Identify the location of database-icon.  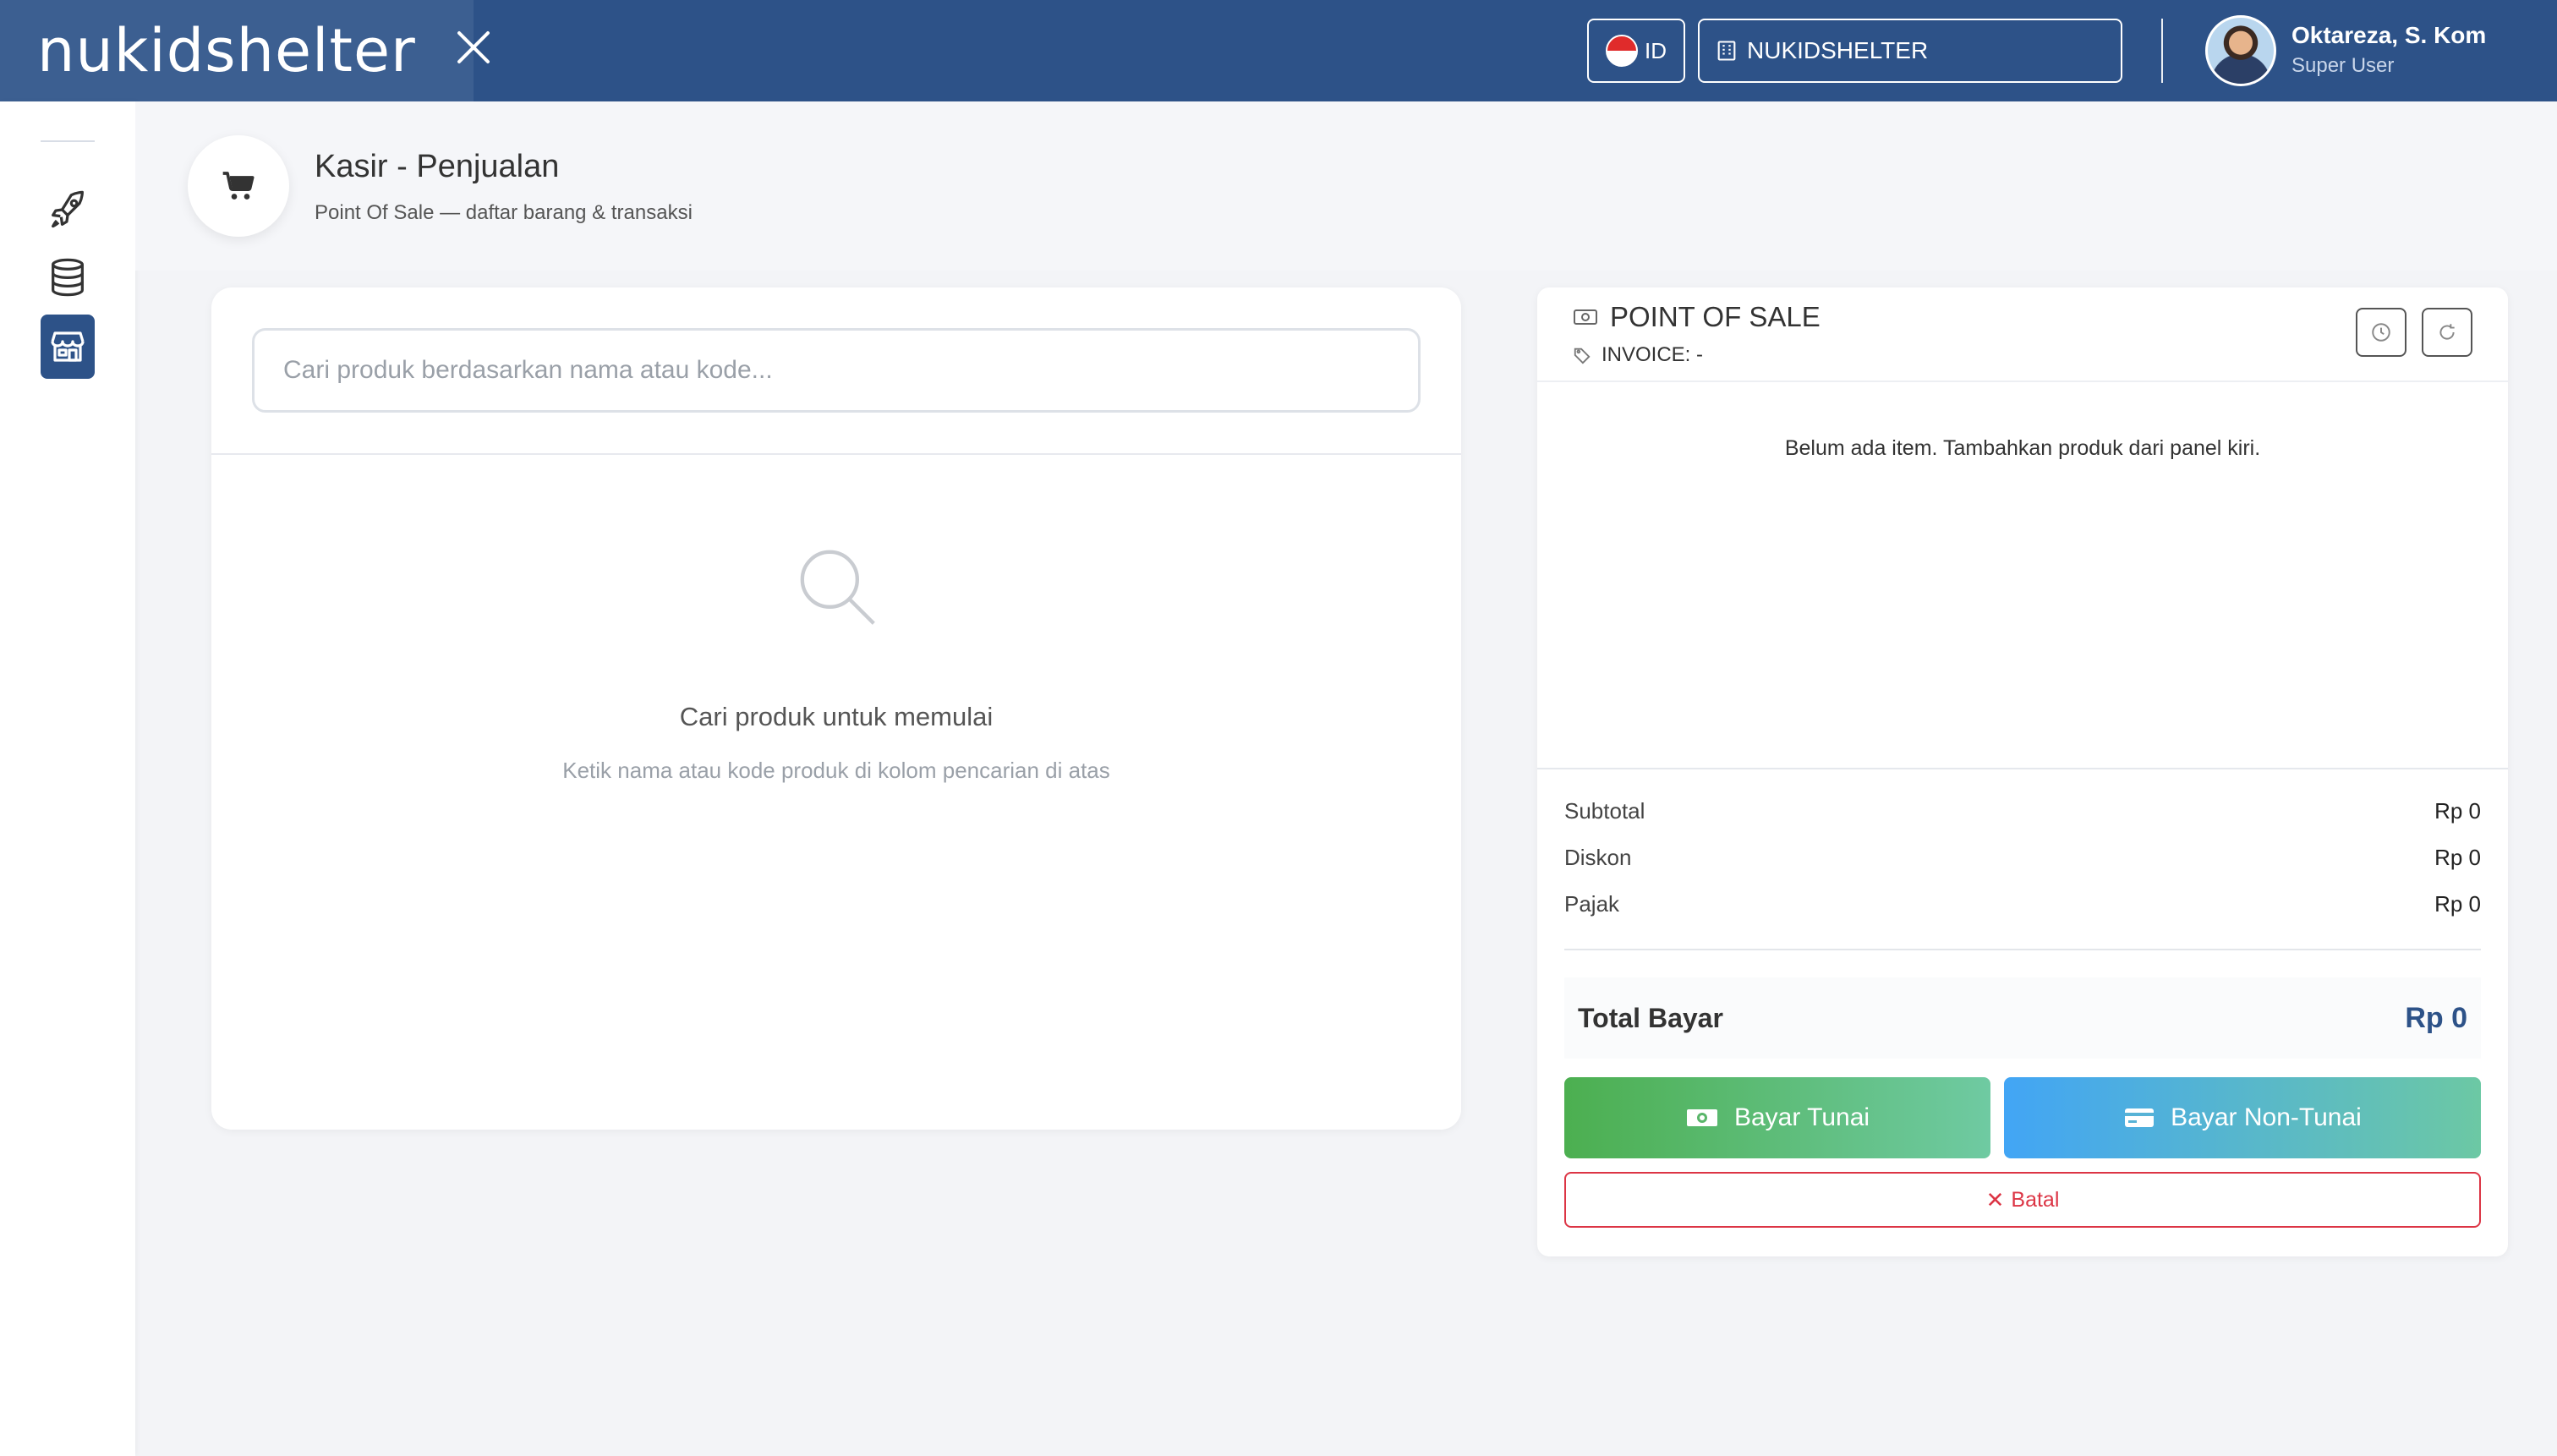
(68, 278).